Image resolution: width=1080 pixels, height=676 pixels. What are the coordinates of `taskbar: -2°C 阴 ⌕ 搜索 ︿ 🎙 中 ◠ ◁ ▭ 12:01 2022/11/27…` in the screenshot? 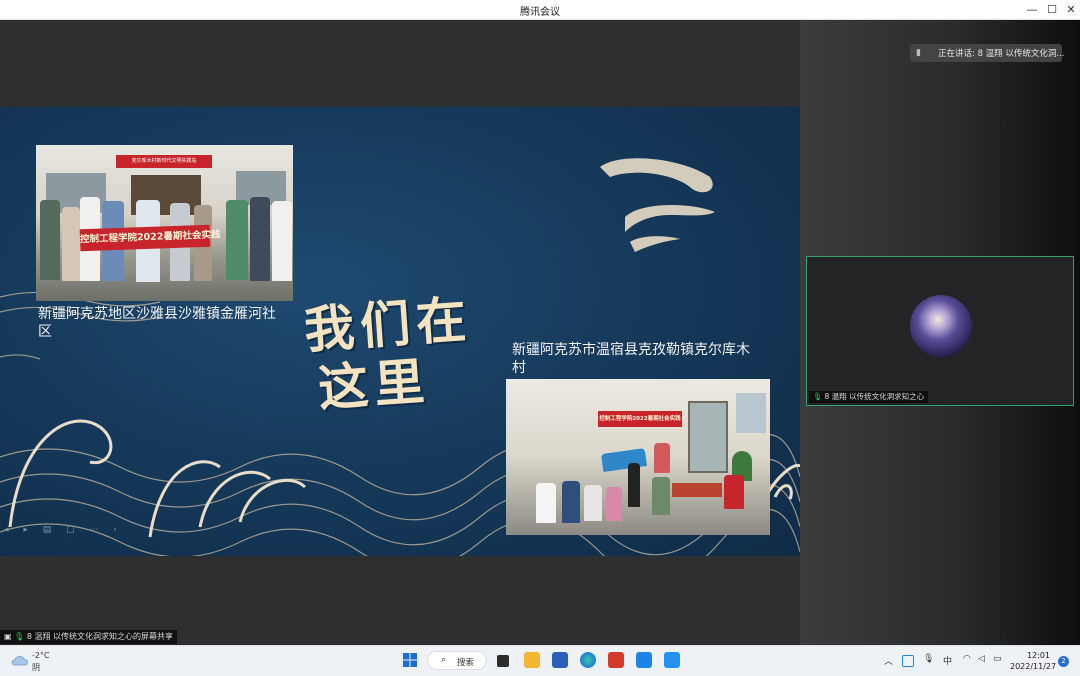 It's located at (540, 660).